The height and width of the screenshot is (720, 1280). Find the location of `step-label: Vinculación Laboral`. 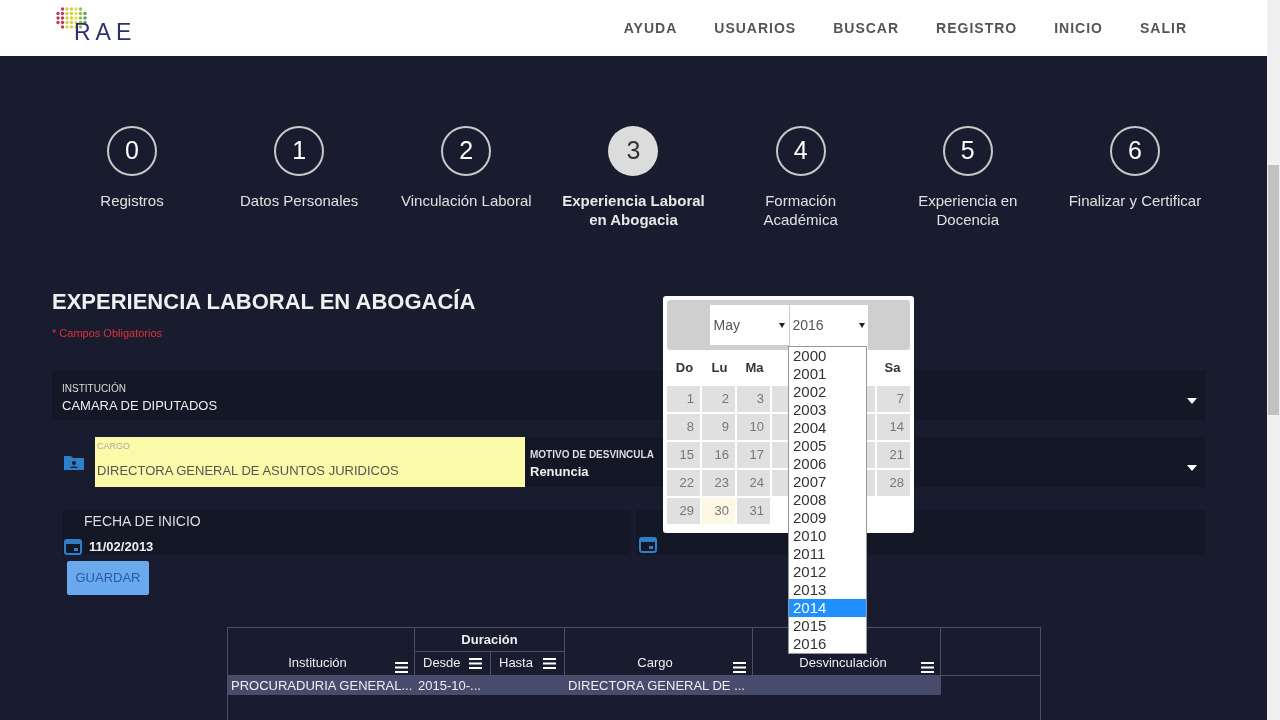

step-label: Vinculación Laboral is located at coordinates (466, 200).